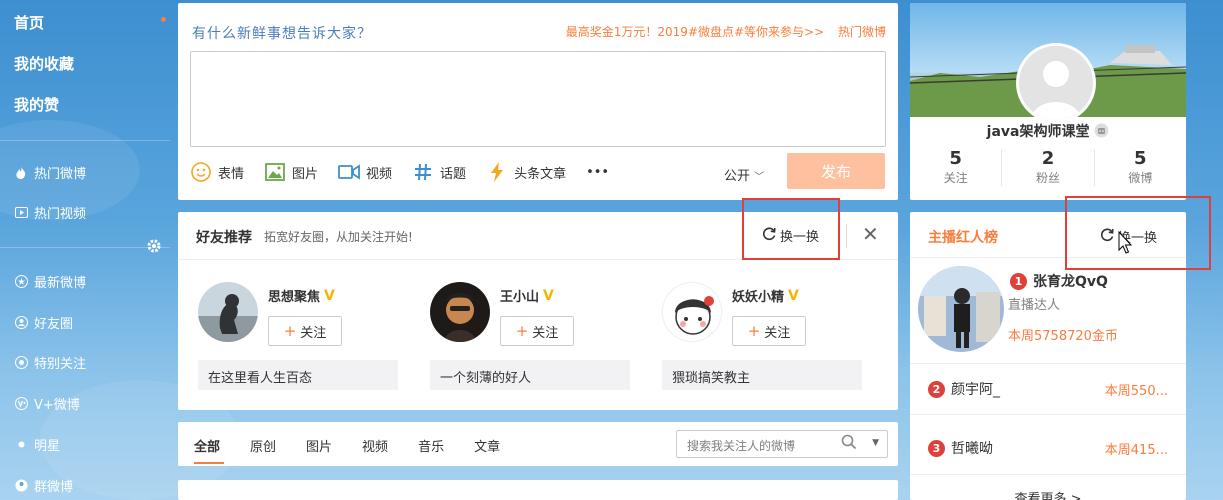 Image resolution: width=1223 pixels, height=500 pixels. I want to click on view-more-link: 查看更多 >, so click(1048, 494).